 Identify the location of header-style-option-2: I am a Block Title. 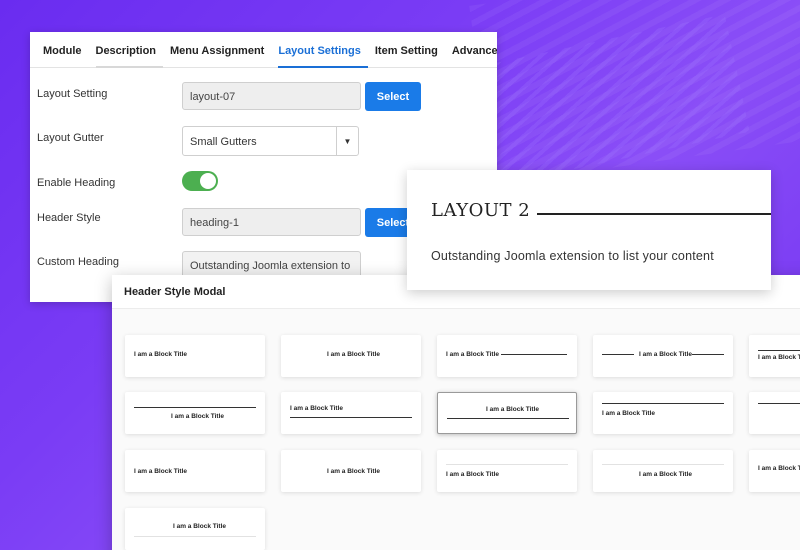
(351, 356).